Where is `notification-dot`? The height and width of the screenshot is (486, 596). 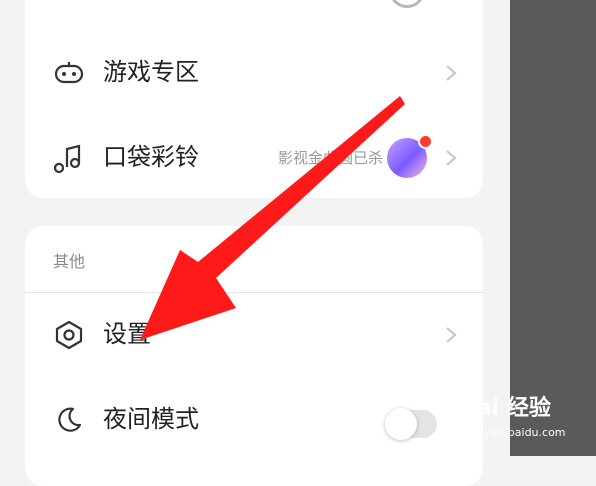
notification-dot is located at coordinates (425, 141).